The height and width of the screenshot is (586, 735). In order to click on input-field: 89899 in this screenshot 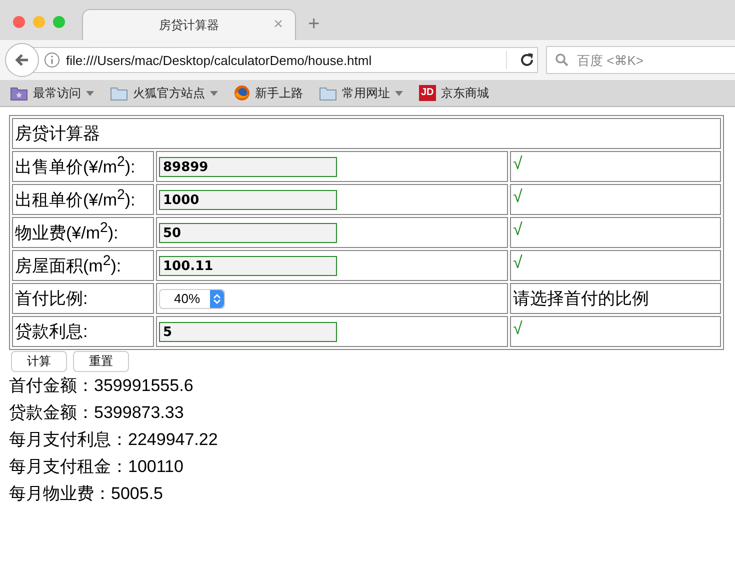, I will do `click(248, 167)`.